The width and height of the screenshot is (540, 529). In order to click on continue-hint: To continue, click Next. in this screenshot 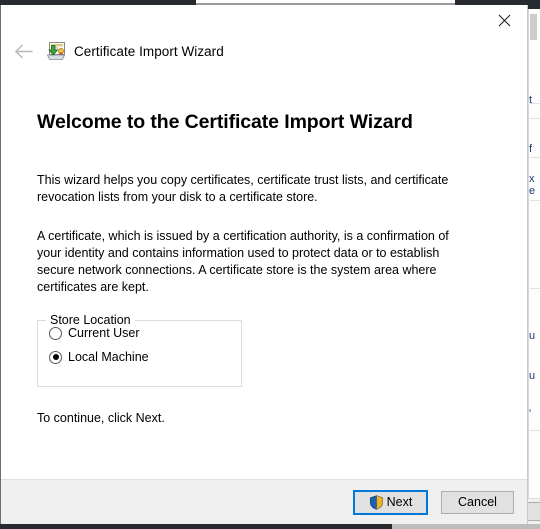, I will do `click(101, 418)`.